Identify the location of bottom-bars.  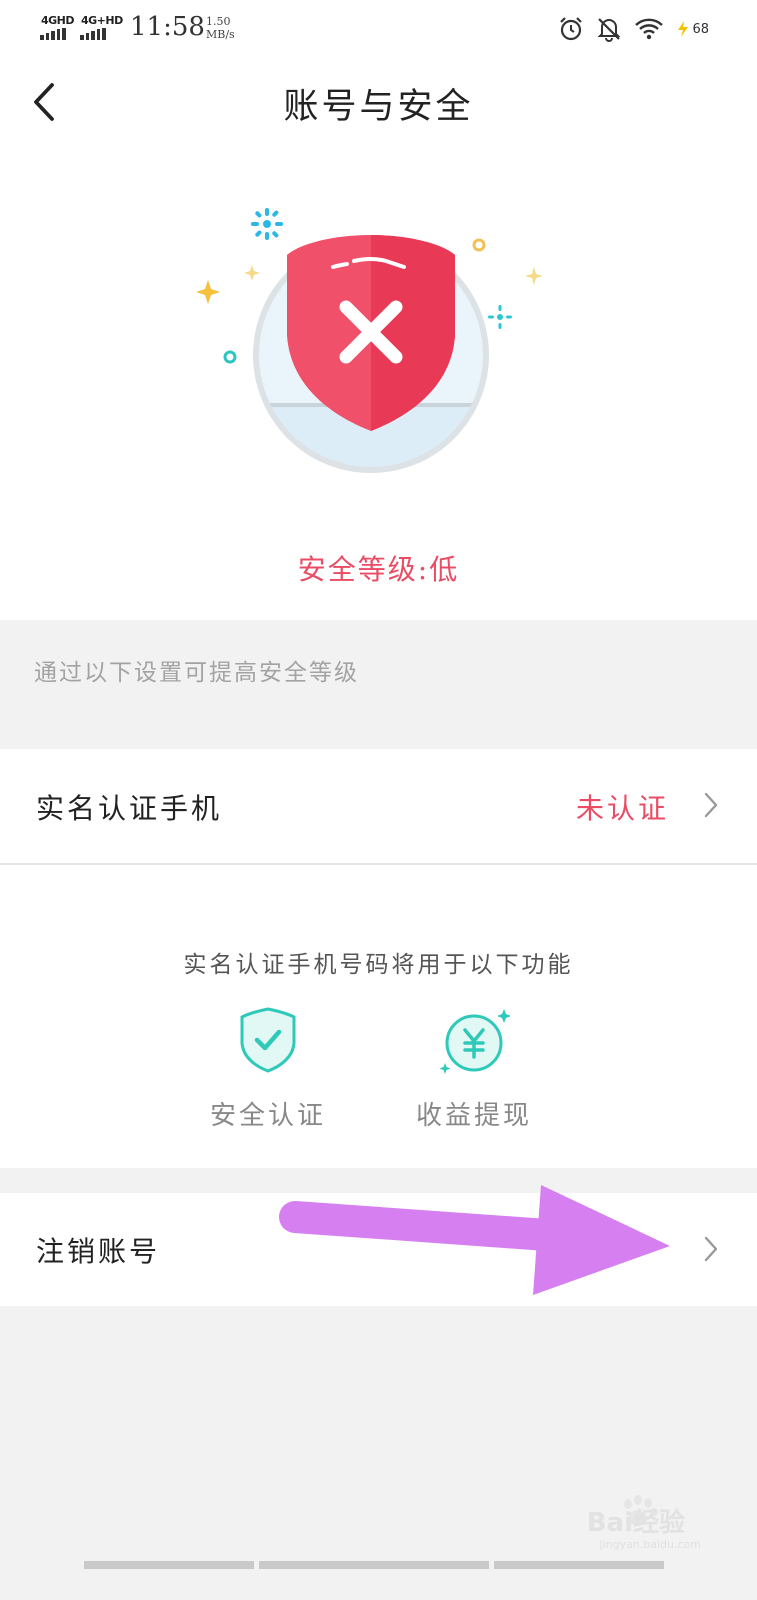
(378, 1566).